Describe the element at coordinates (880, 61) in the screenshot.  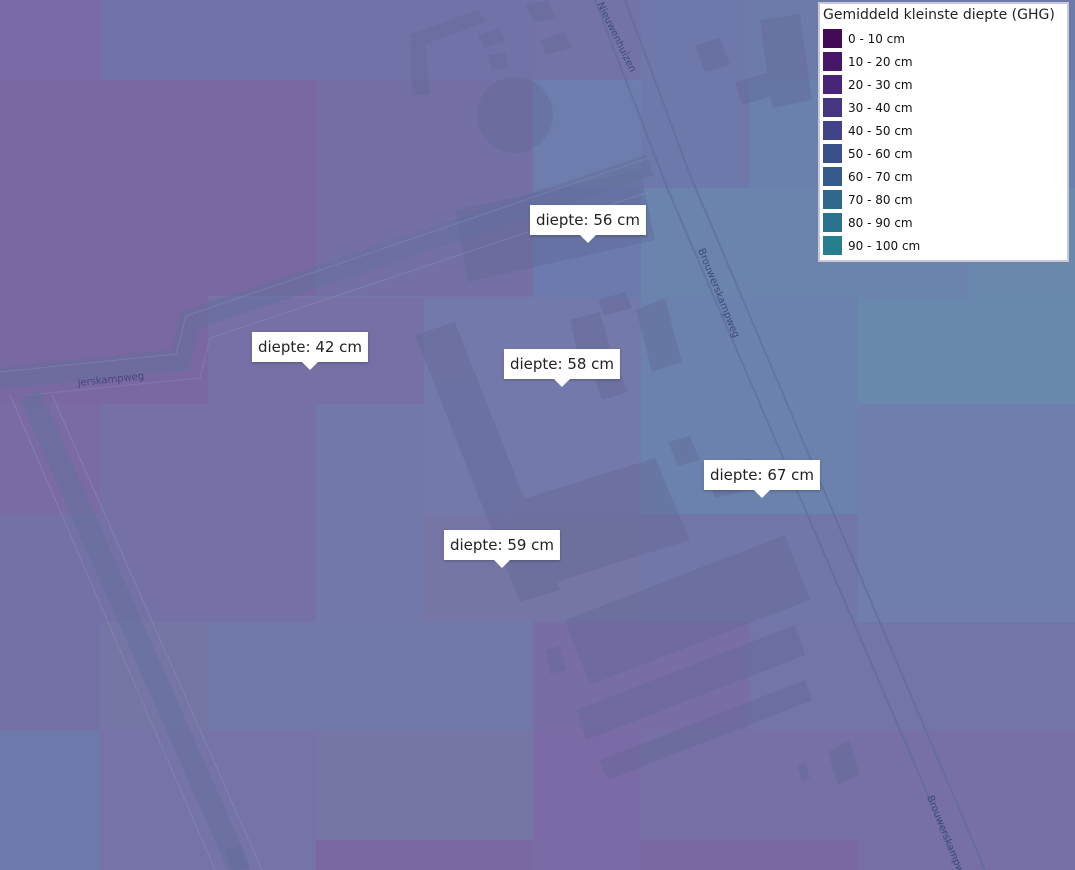
I see `legend-label: 10 - 20 cm` at that location.